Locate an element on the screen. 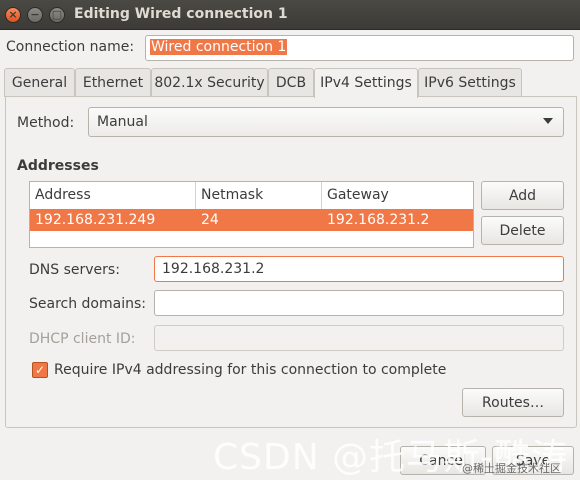 Image resolution: width=580 pixels, height=480 pixels. method-label: Method: is located at coordinates (46, 123).